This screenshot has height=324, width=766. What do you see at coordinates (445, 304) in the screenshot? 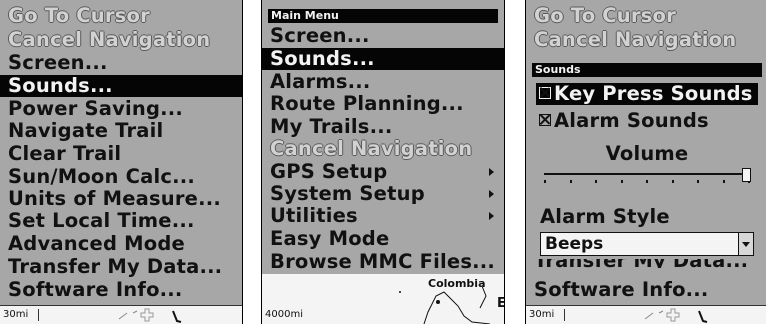
I see `map-coastline-icon` at bounding box center [445, 304].